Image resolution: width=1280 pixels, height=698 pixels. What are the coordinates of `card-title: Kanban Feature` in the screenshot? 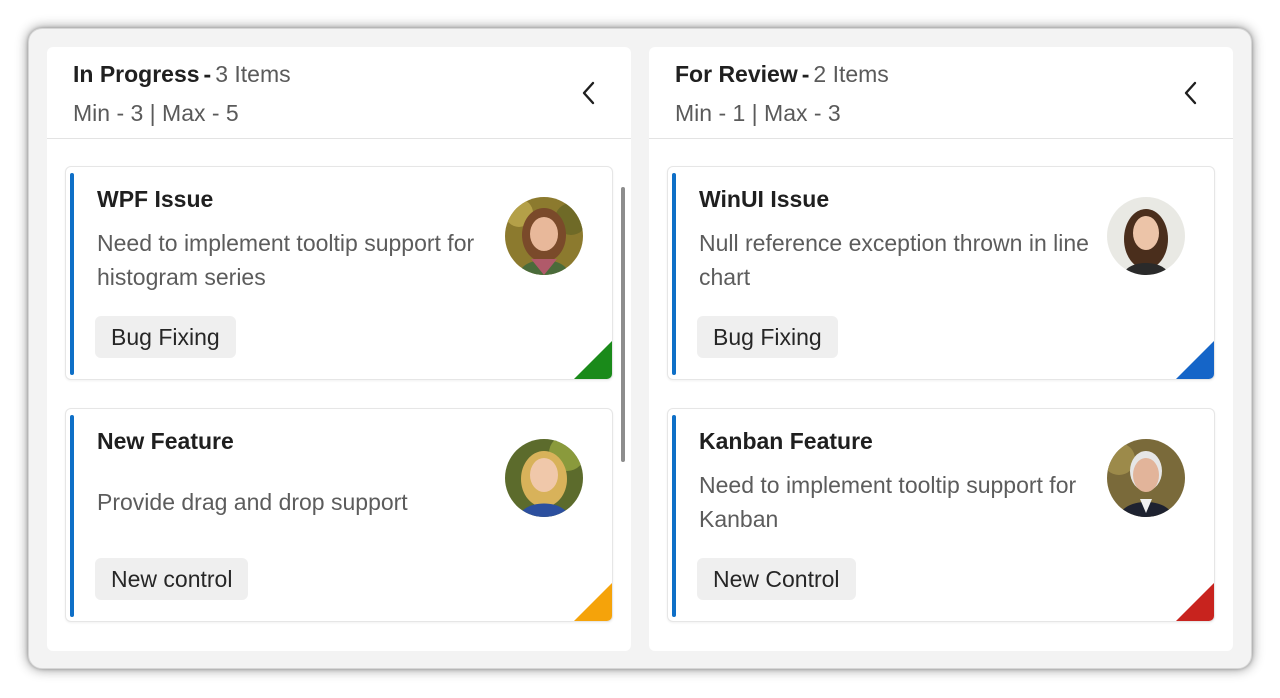 It's located at (786, 441).